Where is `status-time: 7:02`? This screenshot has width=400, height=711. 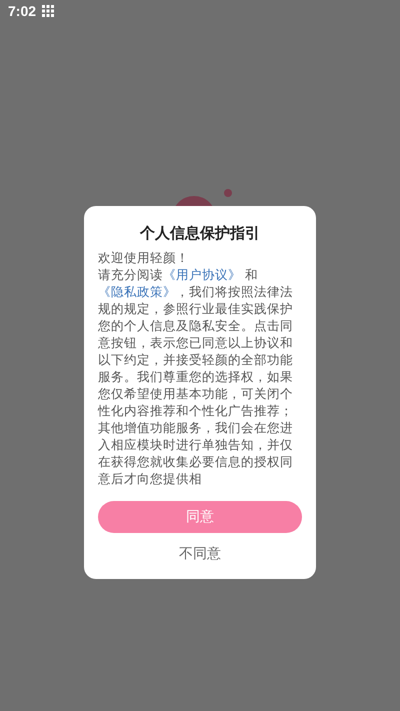
status-time: 7:02 is located at coordinates (22, 11).